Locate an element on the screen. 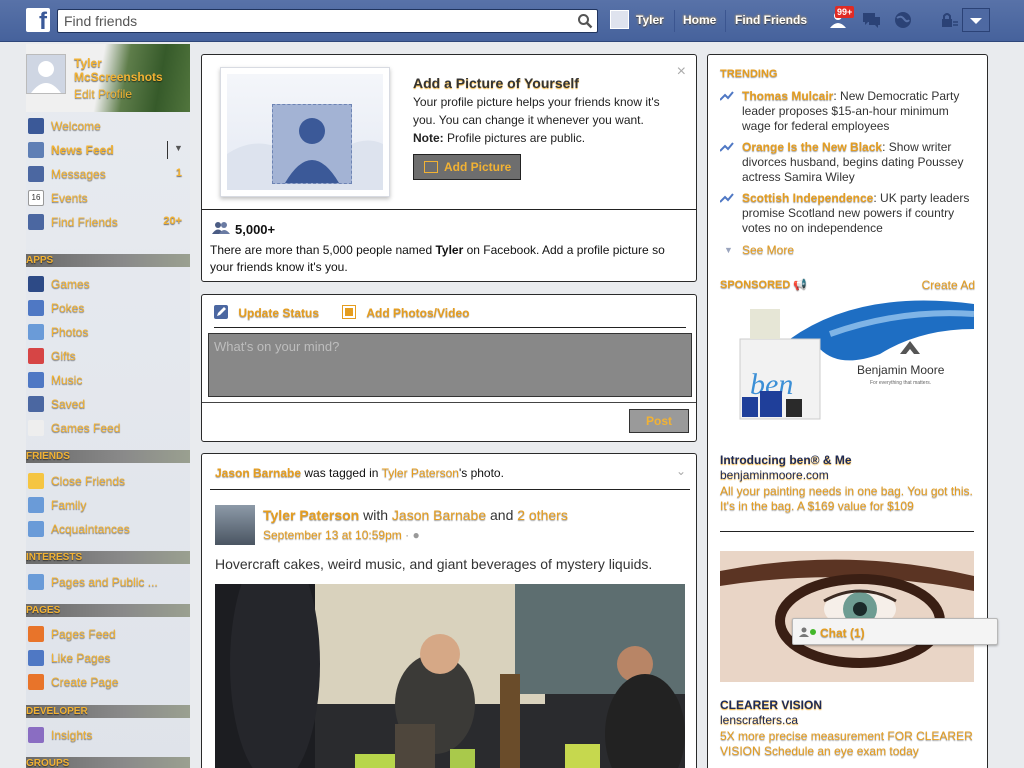  create-ad-link: Create Ad is located at coordinates (948, 285).